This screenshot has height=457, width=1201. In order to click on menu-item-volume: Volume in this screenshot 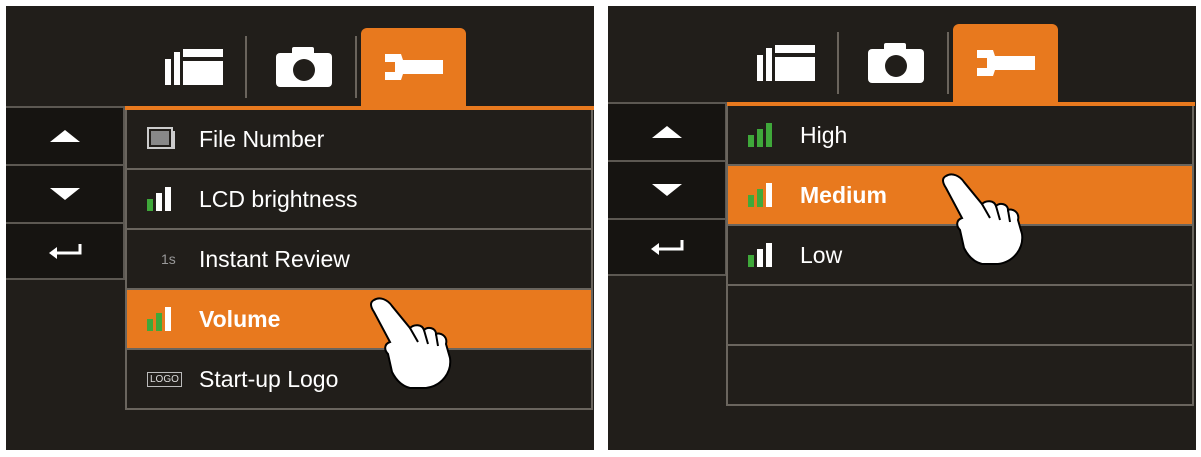, I will do `click(359, 320)`.